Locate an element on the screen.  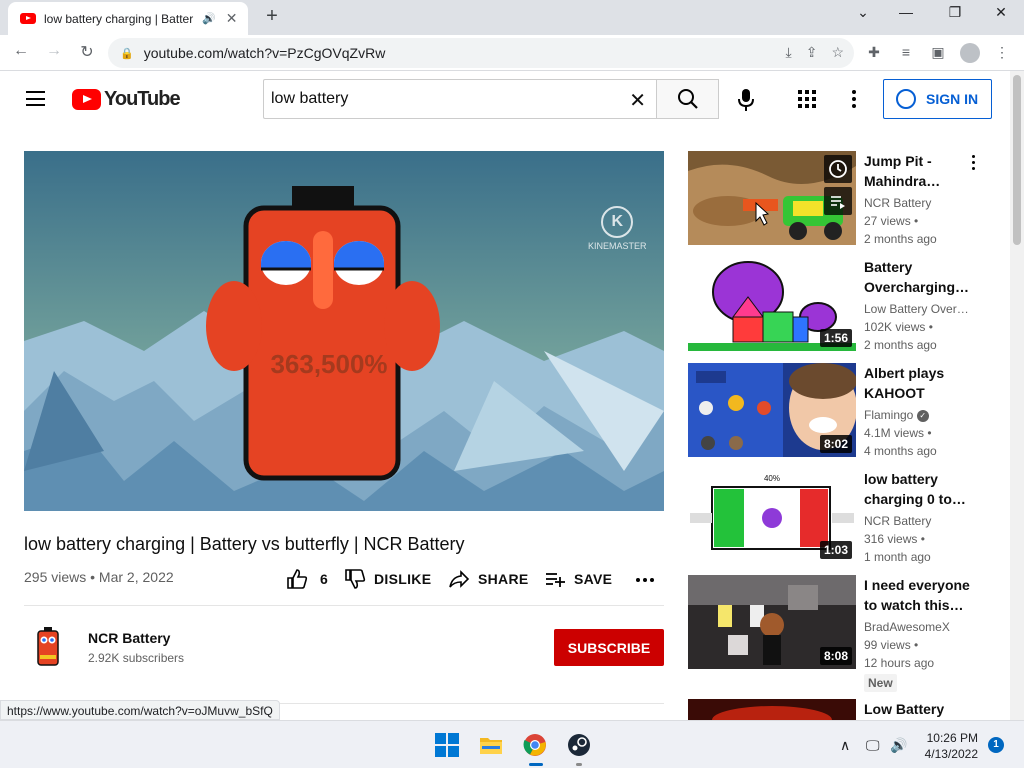
add-to-queue-icon is located at coordinates (838, 201).